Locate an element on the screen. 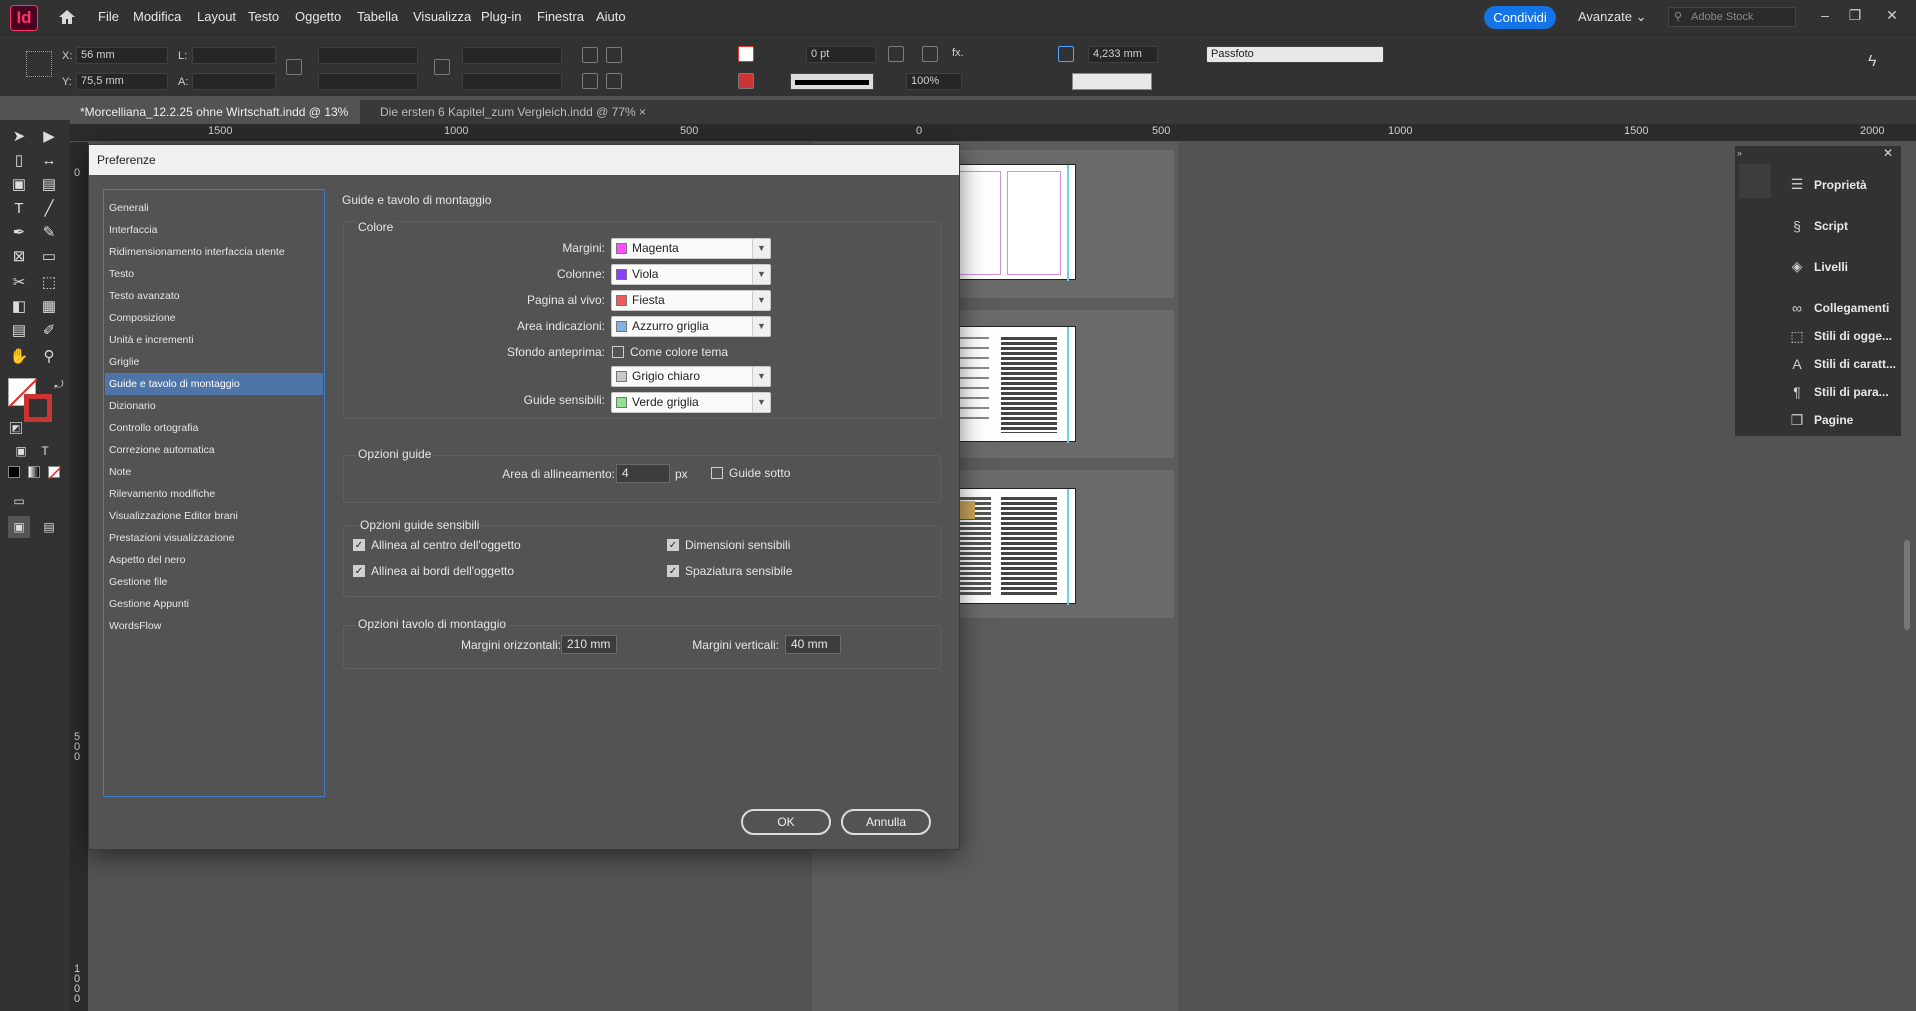  rectangle-frame-tool-icon: ⊠ is located at coordinates (19, 257).